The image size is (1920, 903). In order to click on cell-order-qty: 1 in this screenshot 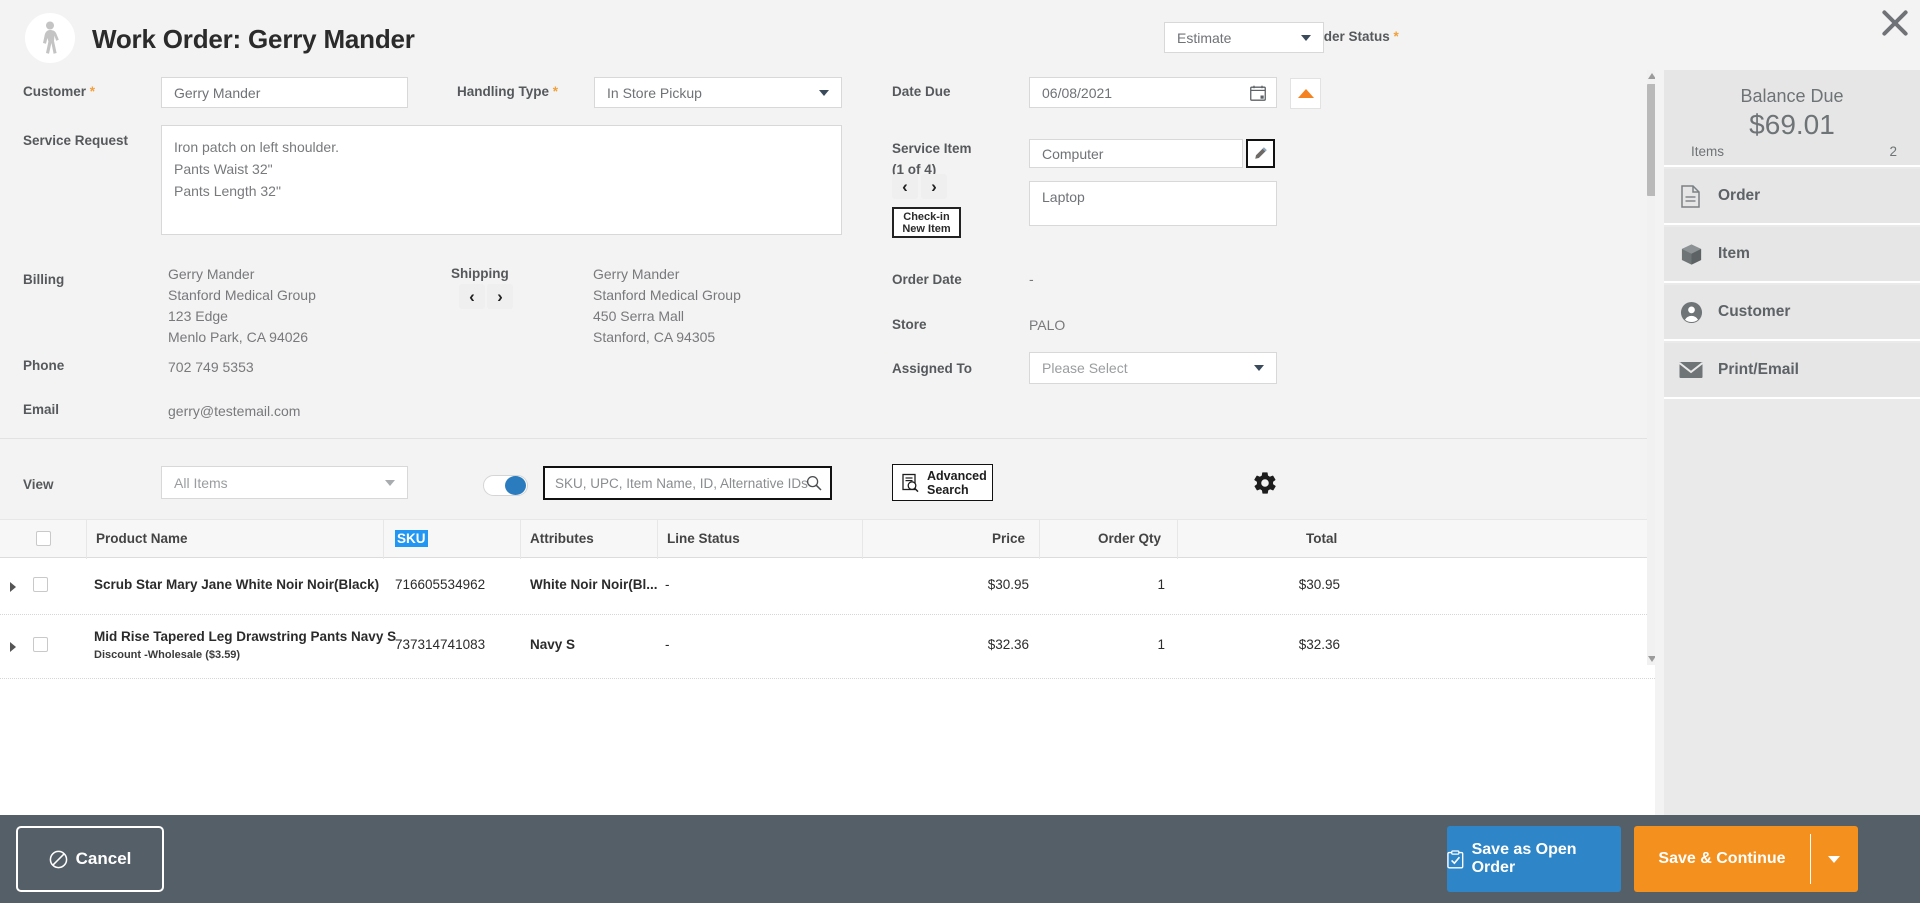, I will do `click(1161, 584)`.